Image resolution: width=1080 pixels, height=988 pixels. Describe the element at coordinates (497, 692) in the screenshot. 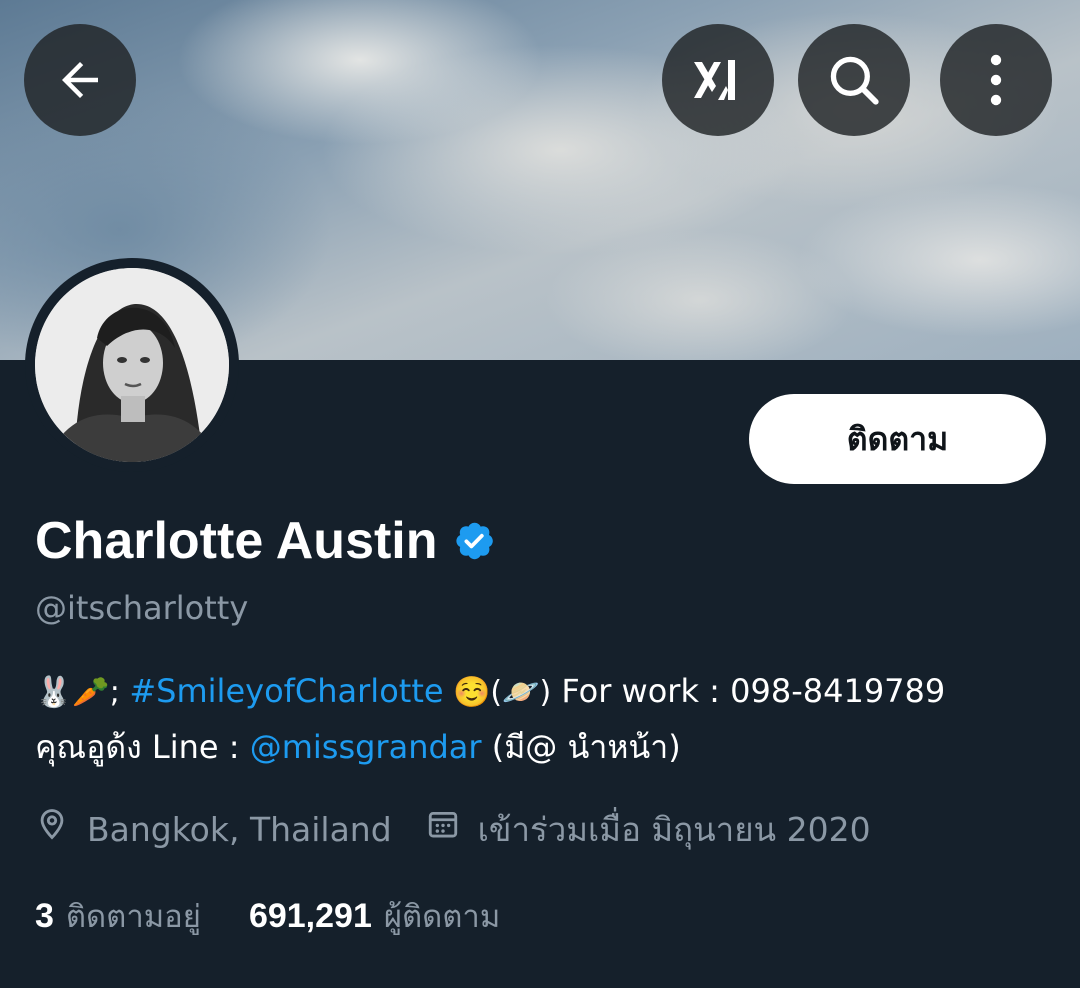

I see `bio-emoji-suffix: ☺️(🪐)` at that location.